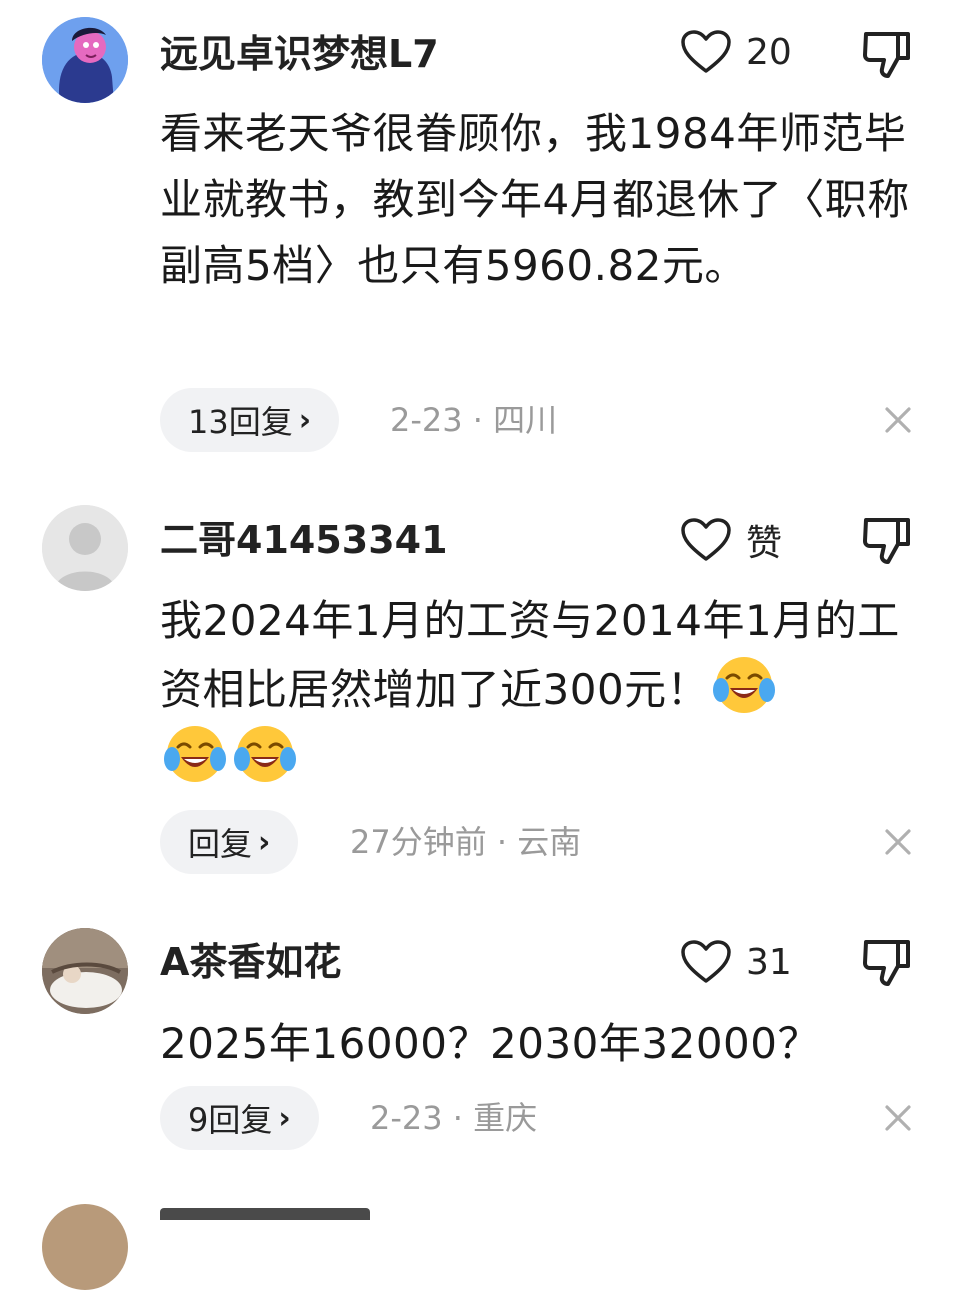  I want to click on comment-text: 2025年16000？2030年32000？, so click(490, 1043).